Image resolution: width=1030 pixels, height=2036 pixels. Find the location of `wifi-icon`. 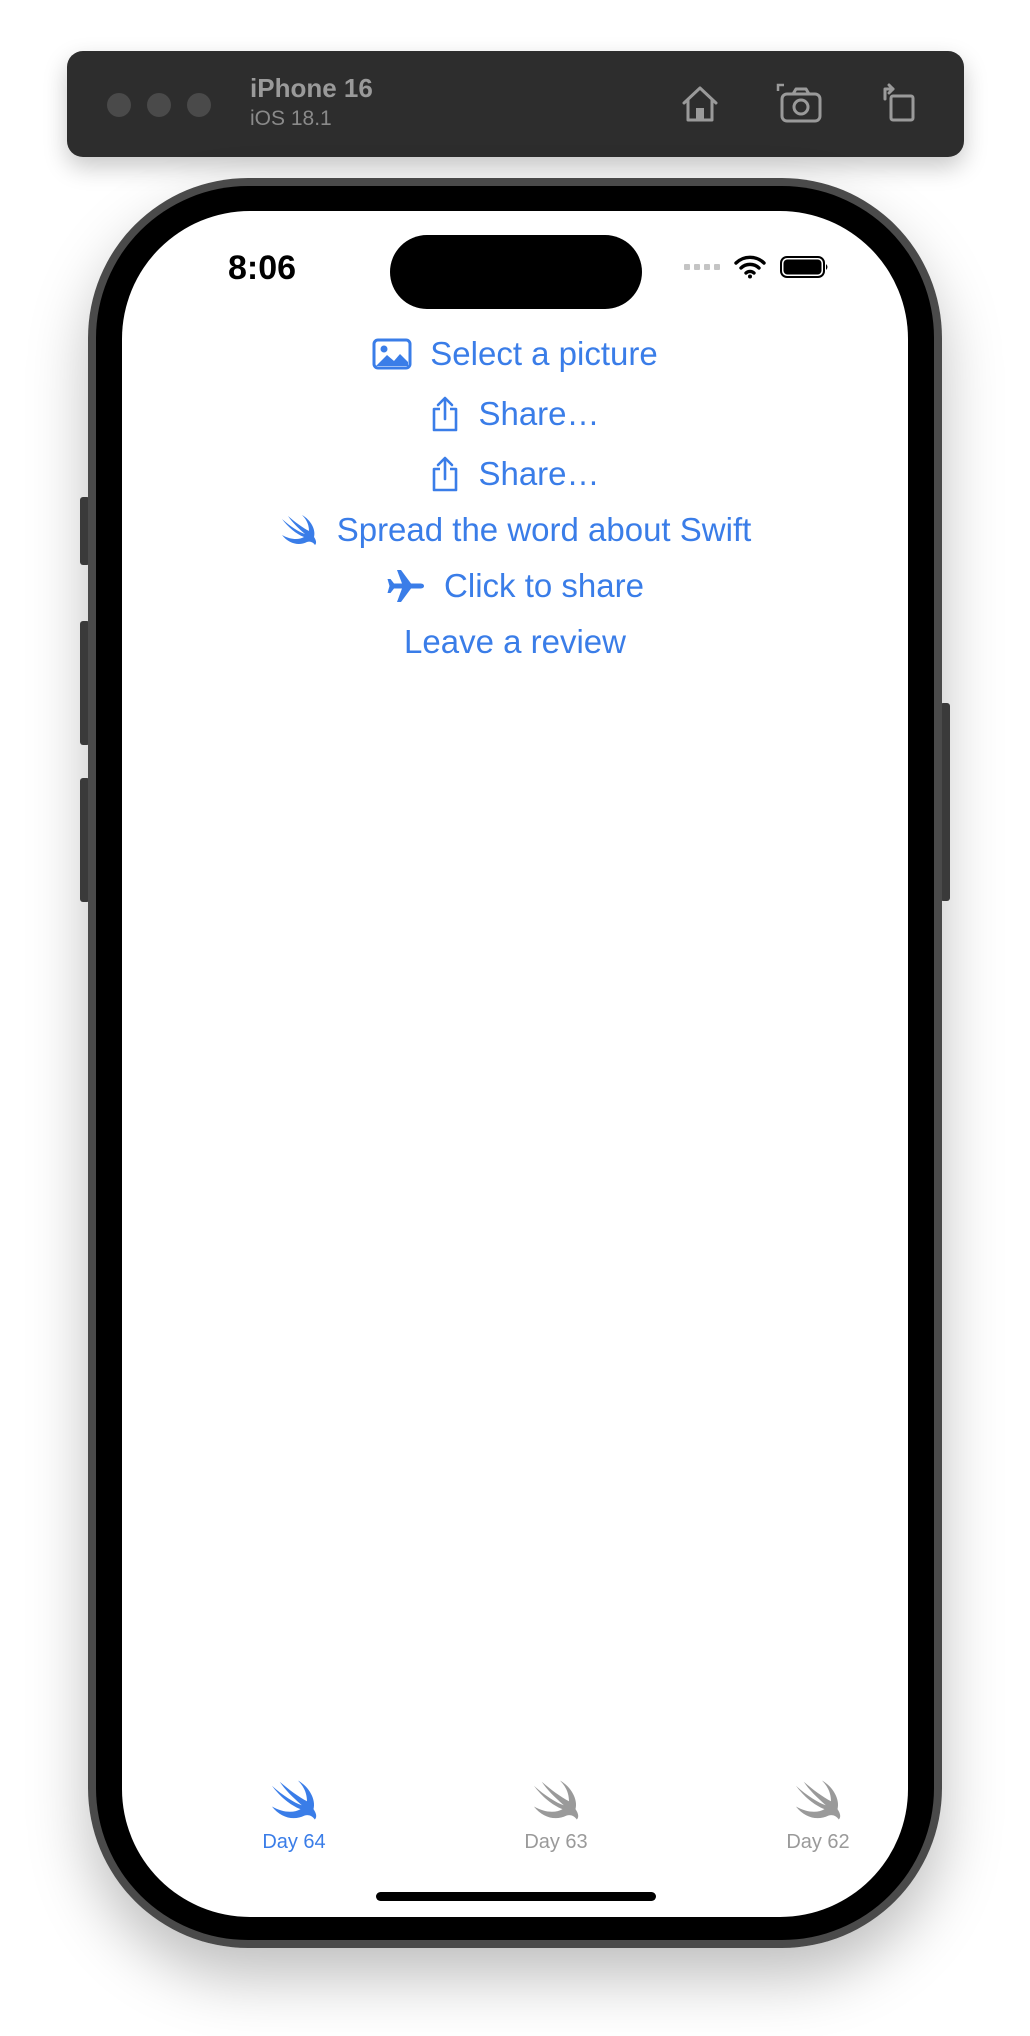

wifi-icon is located at coordinates (750, 267).